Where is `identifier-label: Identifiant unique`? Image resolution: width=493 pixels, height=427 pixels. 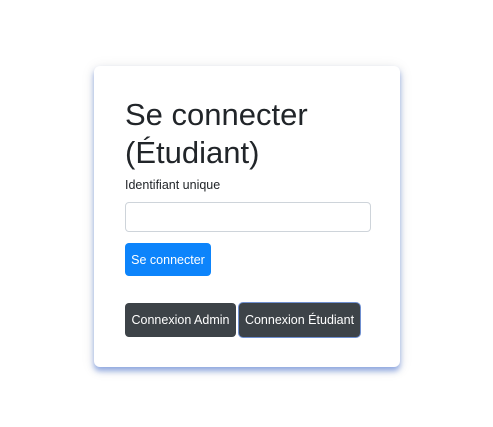
identifier-label: Identifiant unique is located at coordinates (173, 185).